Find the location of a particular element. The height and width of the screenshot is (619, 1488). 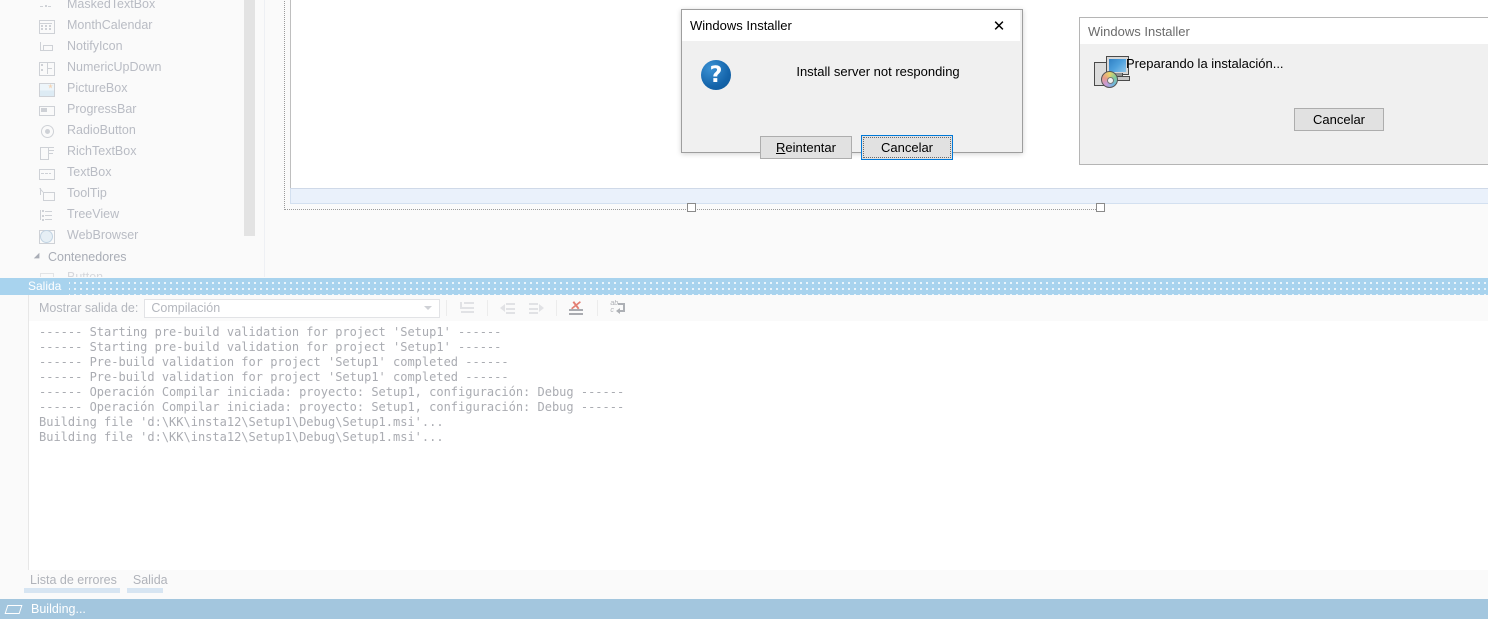

toolbox-item-label: RichTextBox is located at coordinates (102, 151).